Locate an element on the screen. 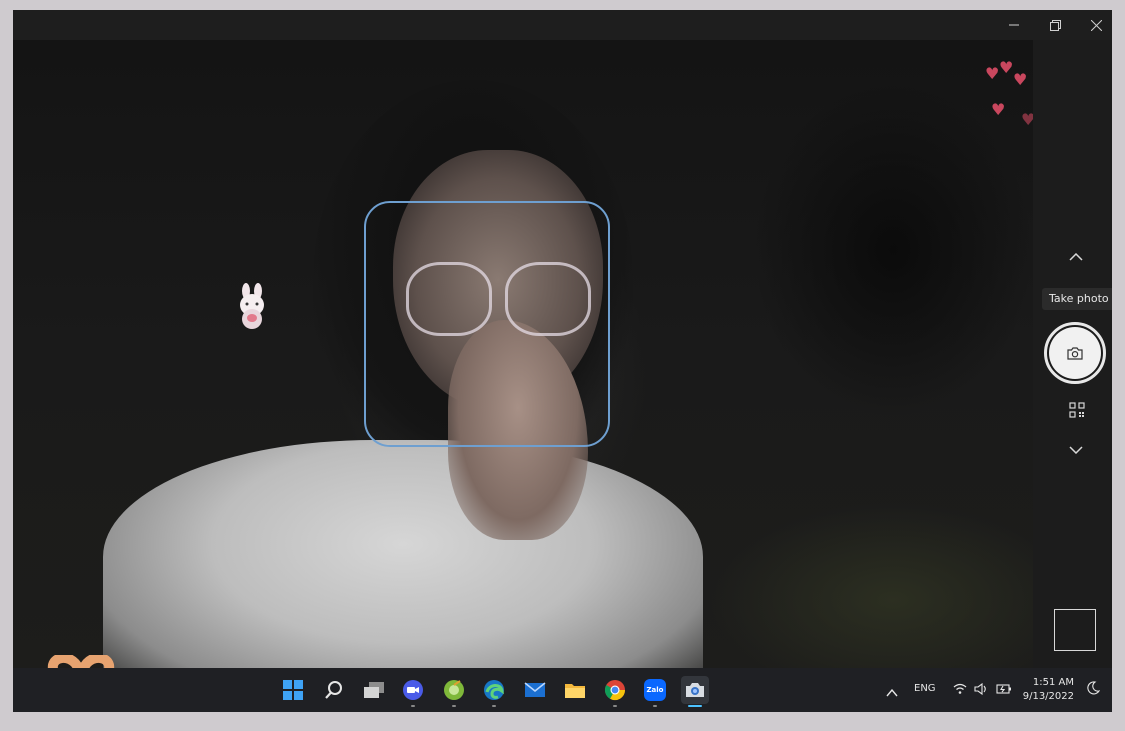 Image resolution: width=1125 pixels, height=731 pixels. taskbar-mail is located at coordinates (535, 690).